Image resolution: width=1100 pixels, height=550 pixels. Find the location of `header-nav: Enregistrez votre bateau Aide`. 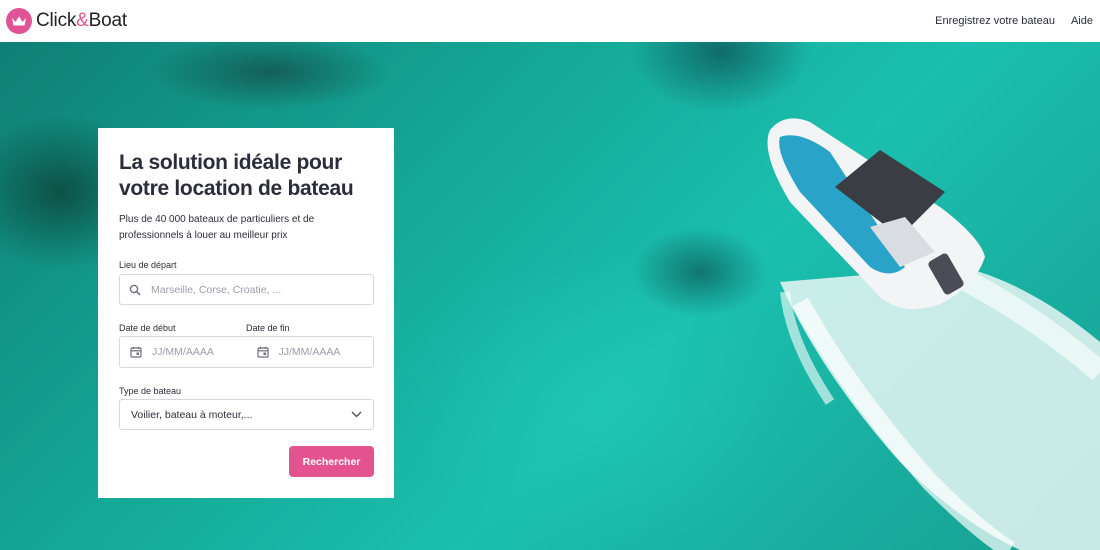

header-nav: Enregistrez votre bateau Aide is located at coordinates (1017, 21).